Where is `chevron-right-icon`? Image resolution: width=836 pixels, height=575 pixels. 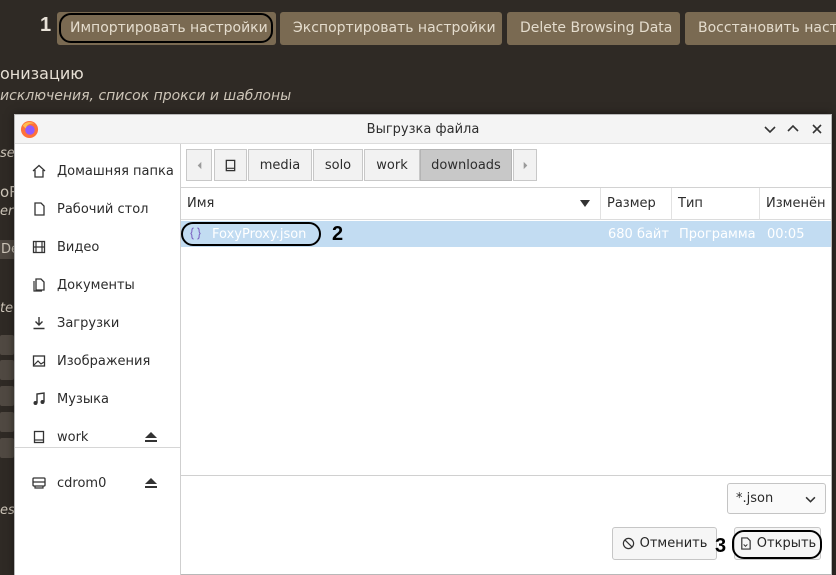 chevron-right-icon is located at coordinates (525, 165).